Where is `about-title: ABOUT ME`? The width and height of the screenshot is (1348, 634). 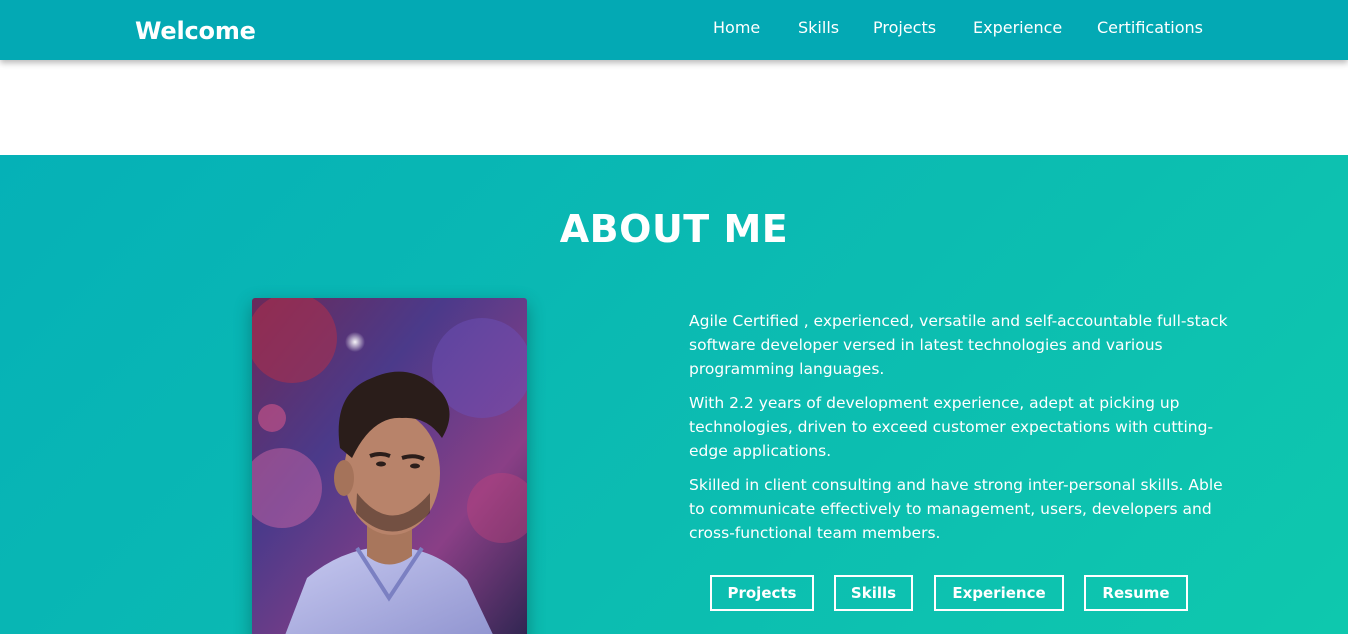
about-title: ABOUT ME is located at coordinates (674, 229).